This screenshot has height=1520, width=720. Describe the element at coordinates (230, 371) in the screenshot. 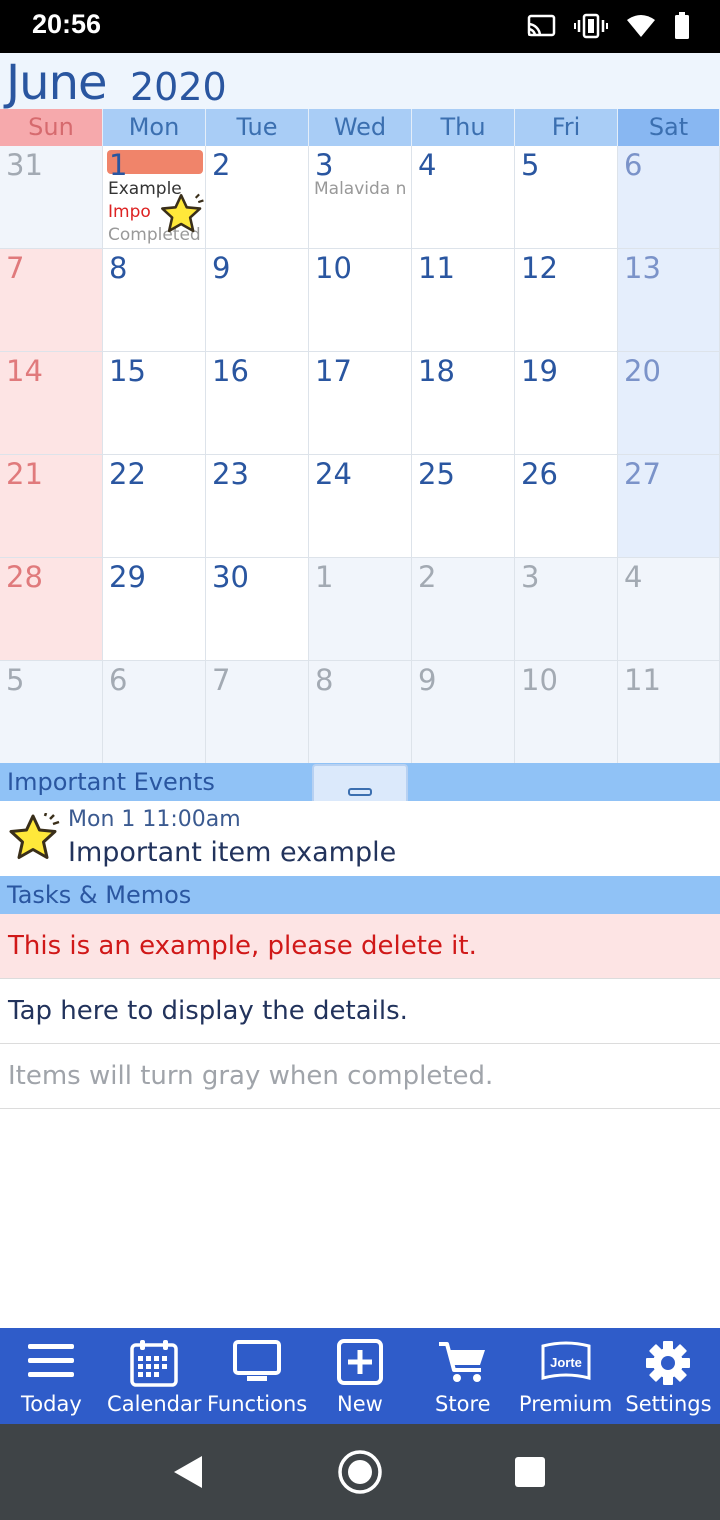

I see `day-number: 16` at that location.